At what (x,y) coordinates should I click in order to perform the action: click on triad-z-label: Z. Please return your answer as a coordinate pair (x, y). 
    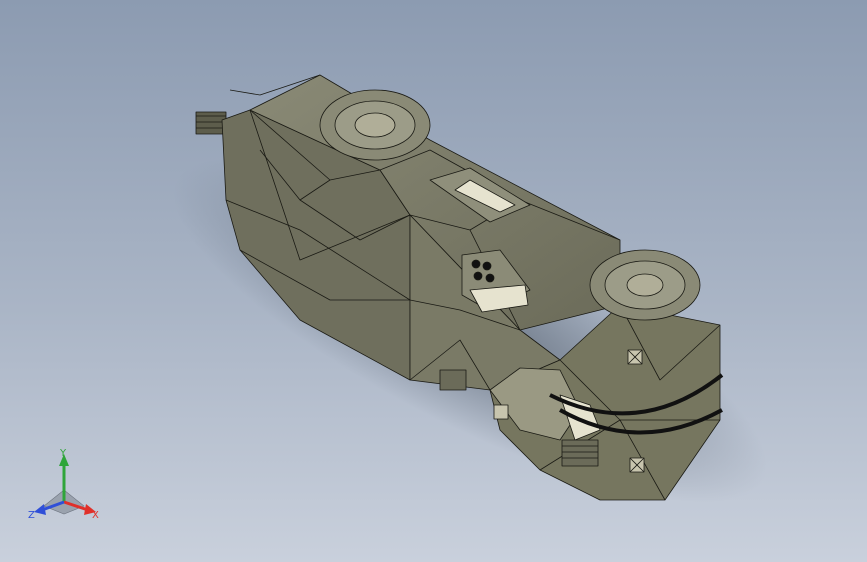
    Looking at the image, I should click on (31, 515).